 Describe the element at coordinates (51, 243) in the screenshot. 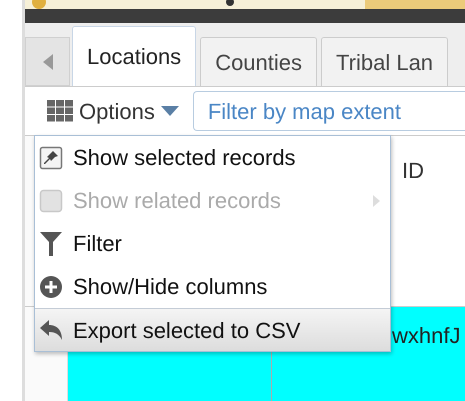

I see `funnel-icon` at that location.